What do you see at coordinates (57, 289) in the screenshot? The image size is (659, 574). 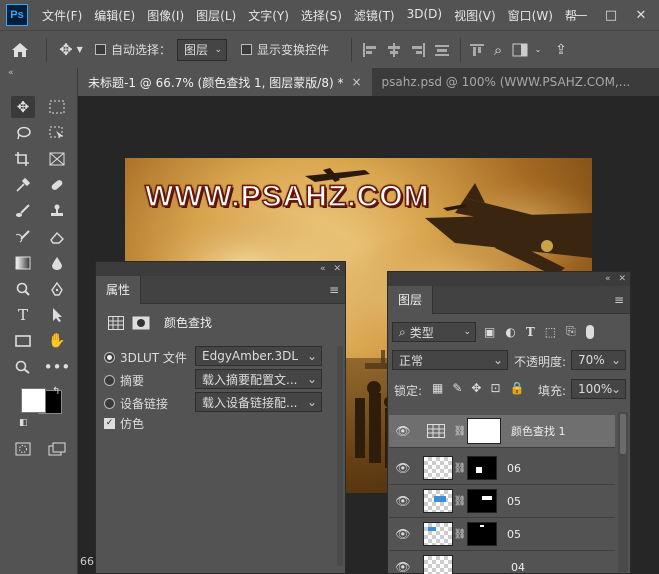 I see `pen-tool` at bounding box center [57, 289].